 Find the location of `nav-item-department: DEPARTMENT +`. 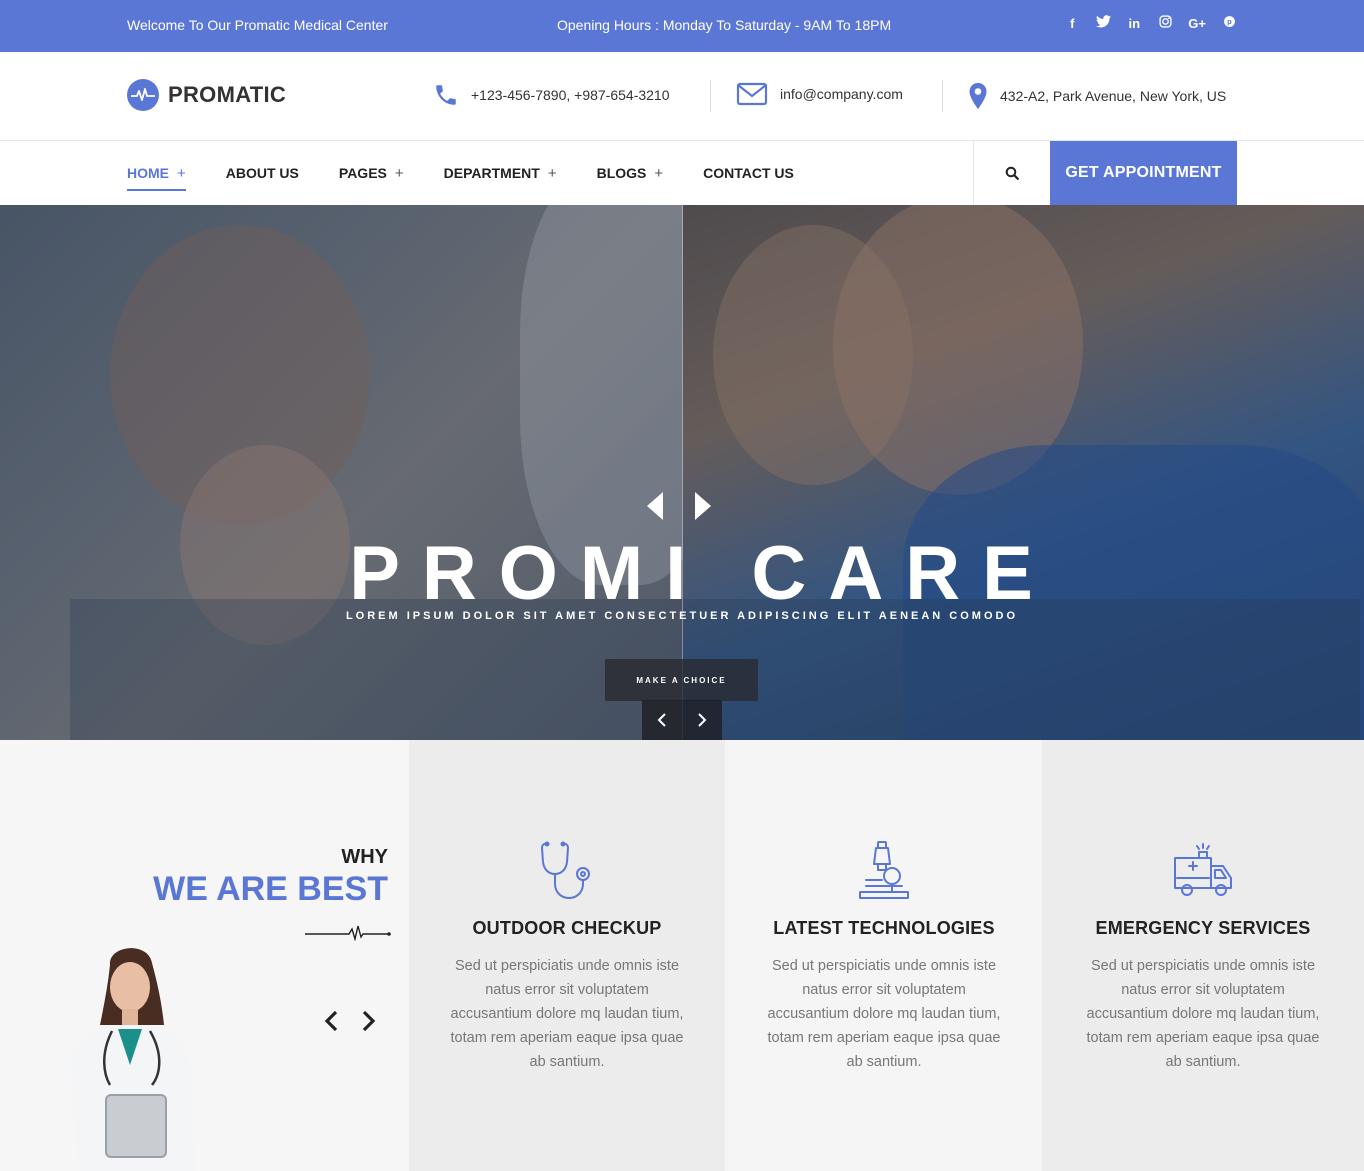

nav-item-department: DEPARTMENT + is located at coordinates (500, 173).